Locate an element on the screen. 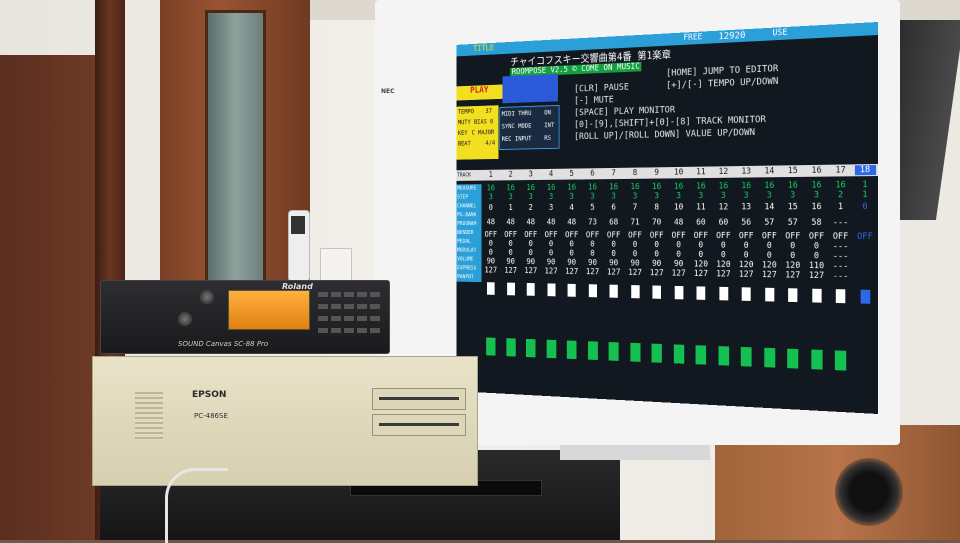  track-number: 18 is located at coordinates (864, 170).